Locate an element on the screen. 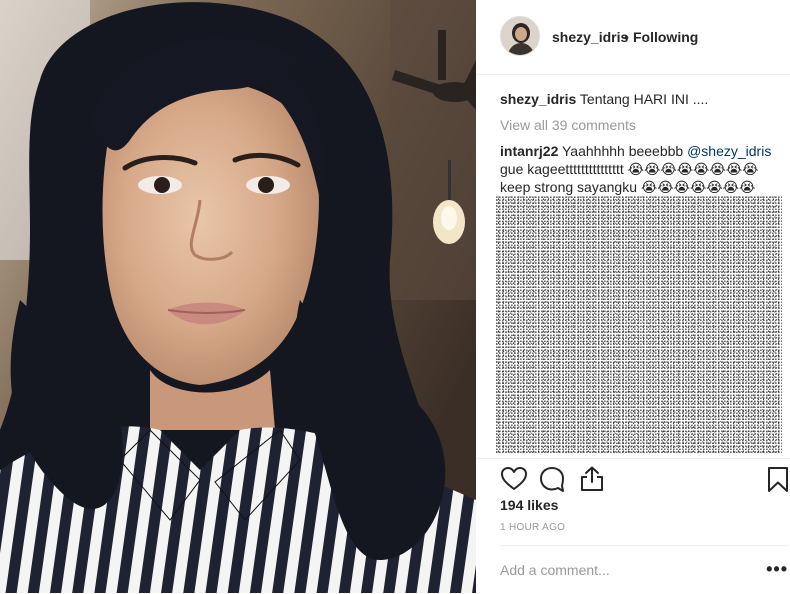  heart-icon is located at coordinates (514, 479).